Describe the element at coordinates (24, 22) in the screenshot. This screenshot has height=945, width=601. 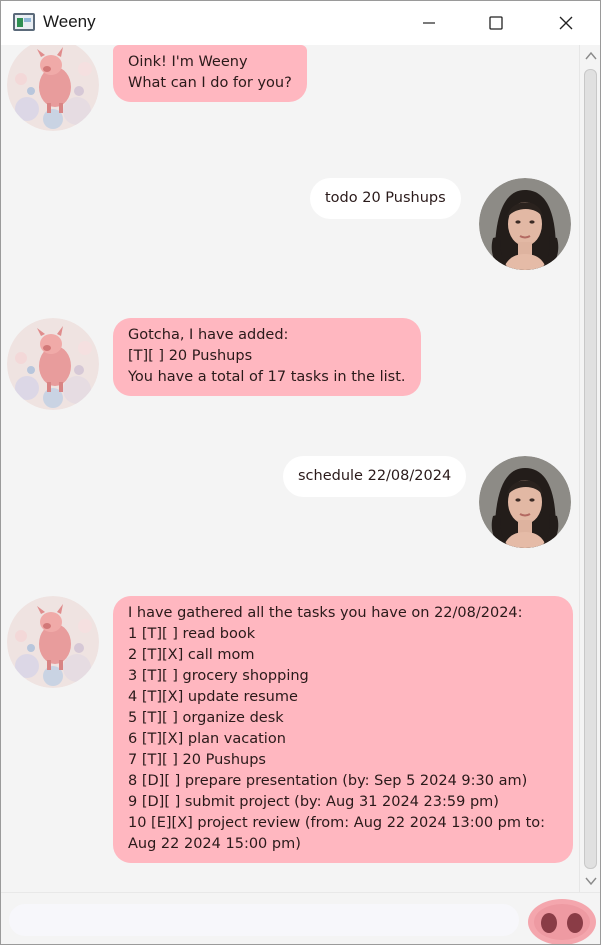
I see `app-window-icon` at that location.